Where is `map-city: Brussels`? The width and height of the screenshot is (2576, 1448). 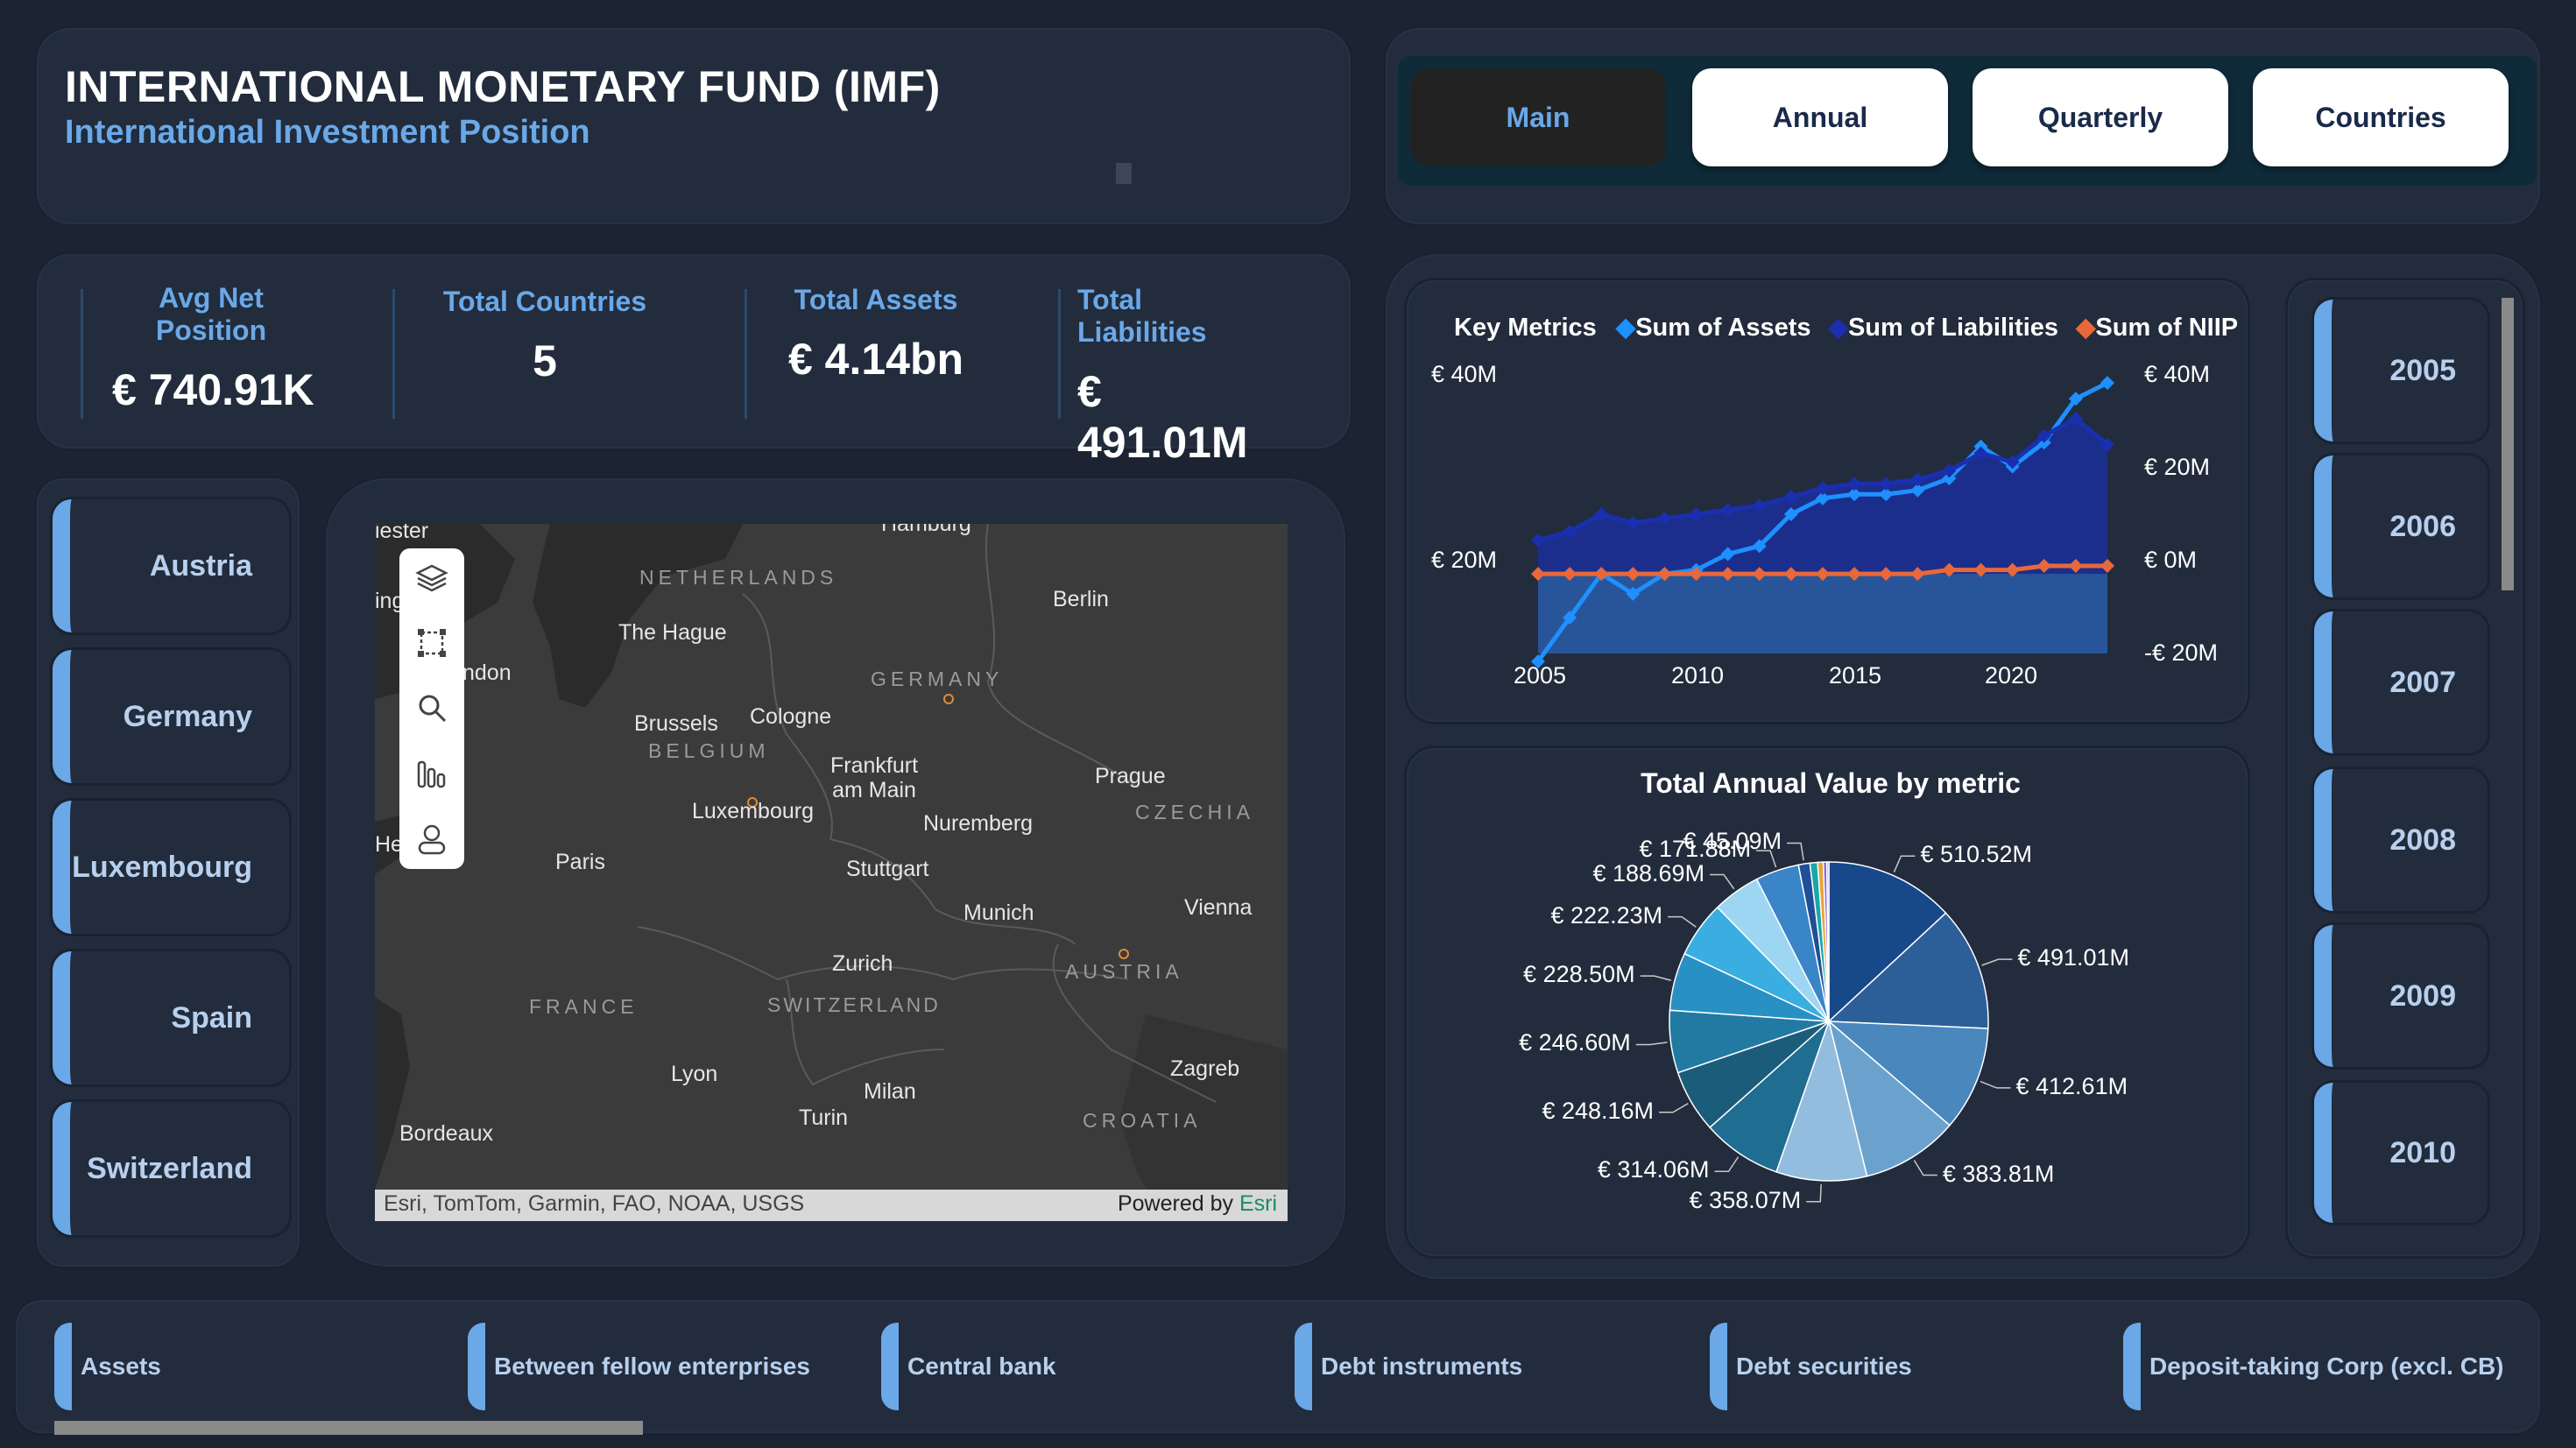 map-city: Brussels is located at coordinates (676, 723).